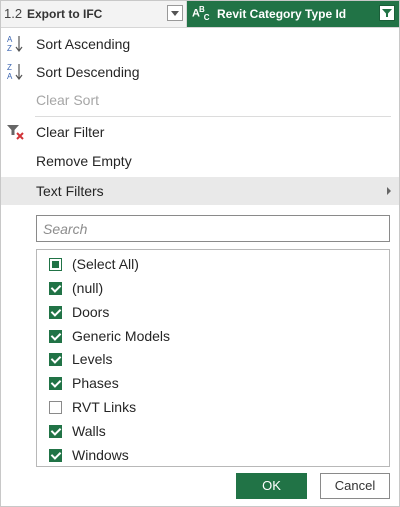 The height and width of the screenshot is (507, 400). I want to click on menu-label: Text Filters, so click(70, 191).